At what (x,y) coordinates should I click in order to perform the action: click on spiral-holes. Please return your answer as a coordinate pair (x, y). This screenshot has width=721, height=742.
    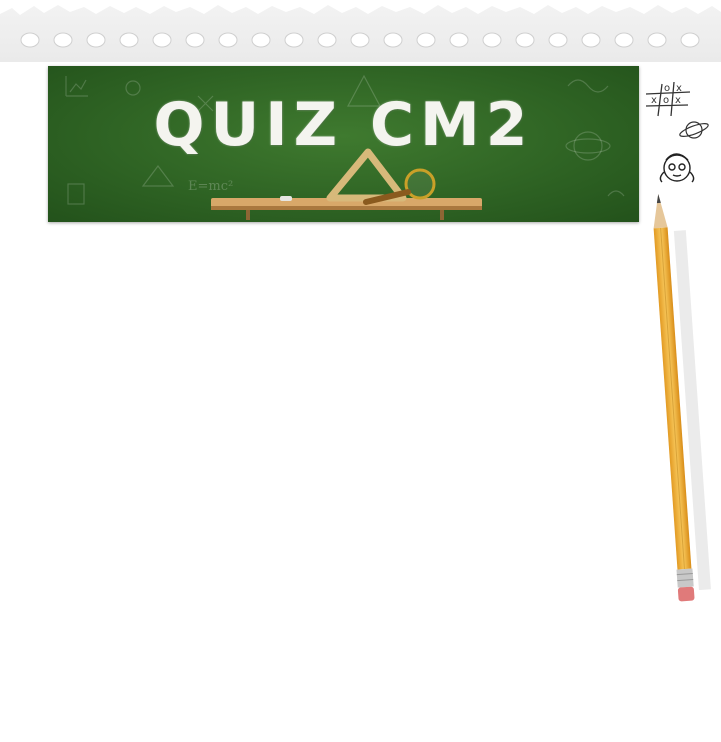
    Looking at the image, I should click on (360, 24).